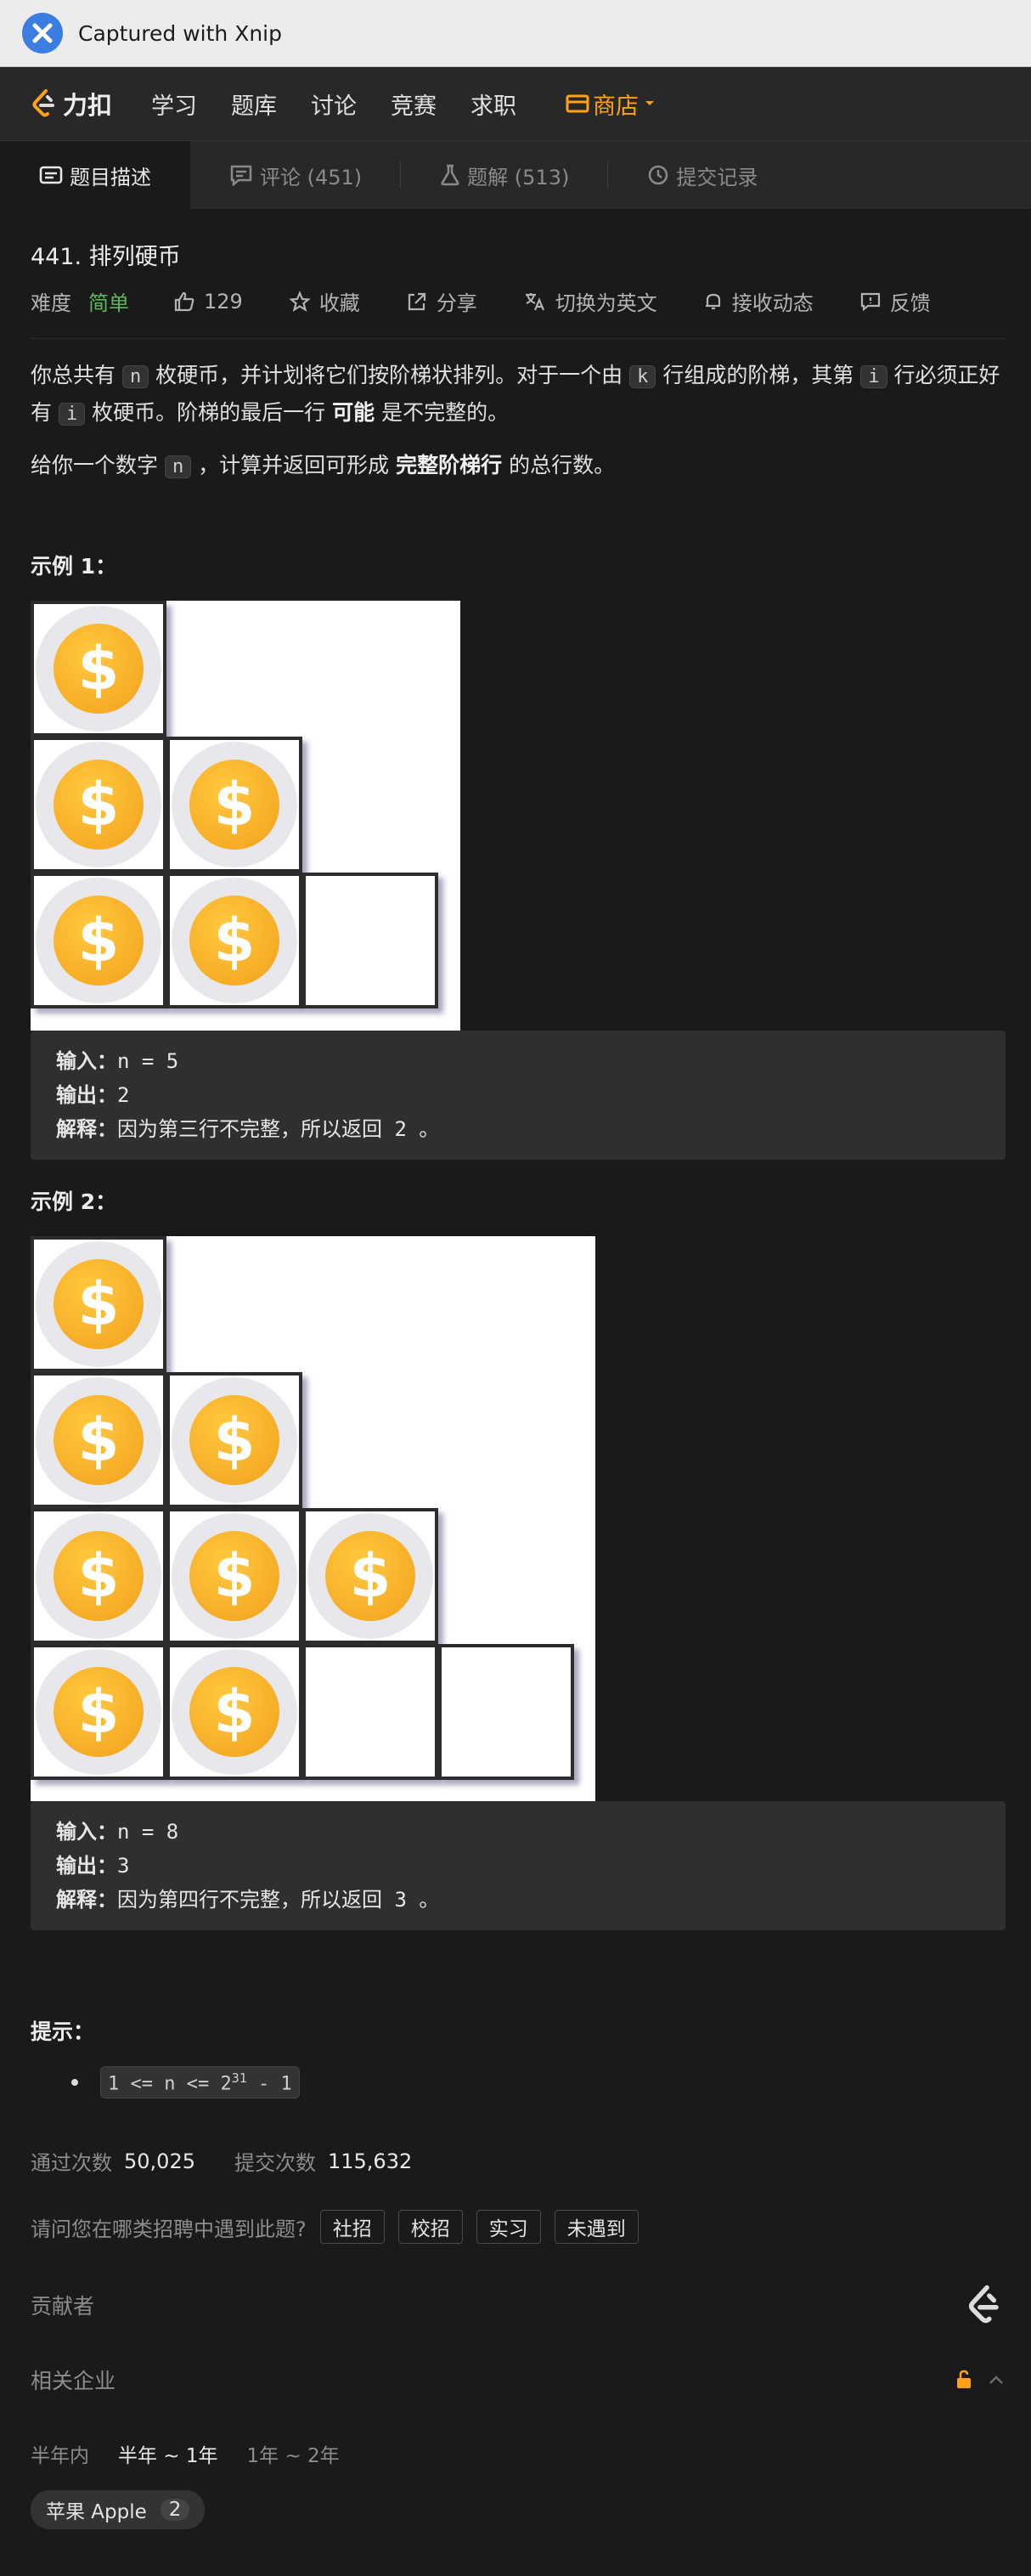 Image resolution: width=1031 pixels, height=2576 pixels. Describe the element at coordinates (964, 2380) in the screenshot. I see `unlock-icon` at that location.